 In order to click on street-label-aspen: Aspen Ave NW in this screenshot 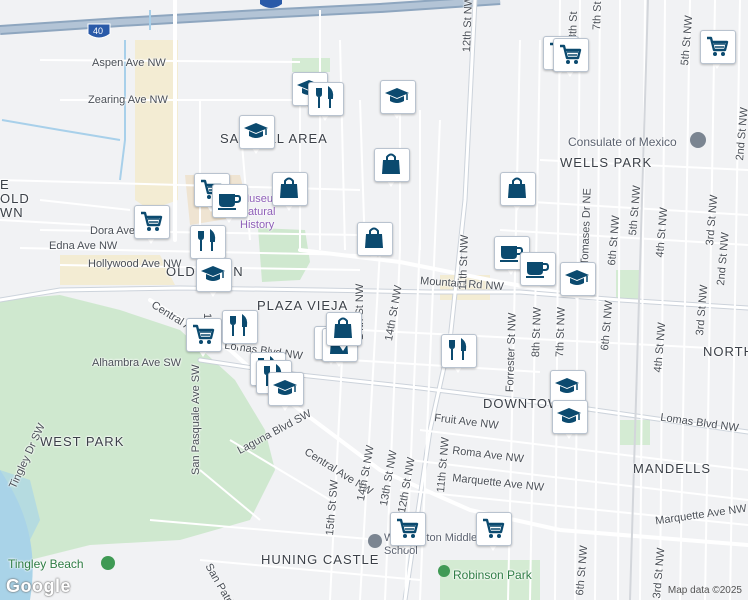, I will do `click(129, 63)`.